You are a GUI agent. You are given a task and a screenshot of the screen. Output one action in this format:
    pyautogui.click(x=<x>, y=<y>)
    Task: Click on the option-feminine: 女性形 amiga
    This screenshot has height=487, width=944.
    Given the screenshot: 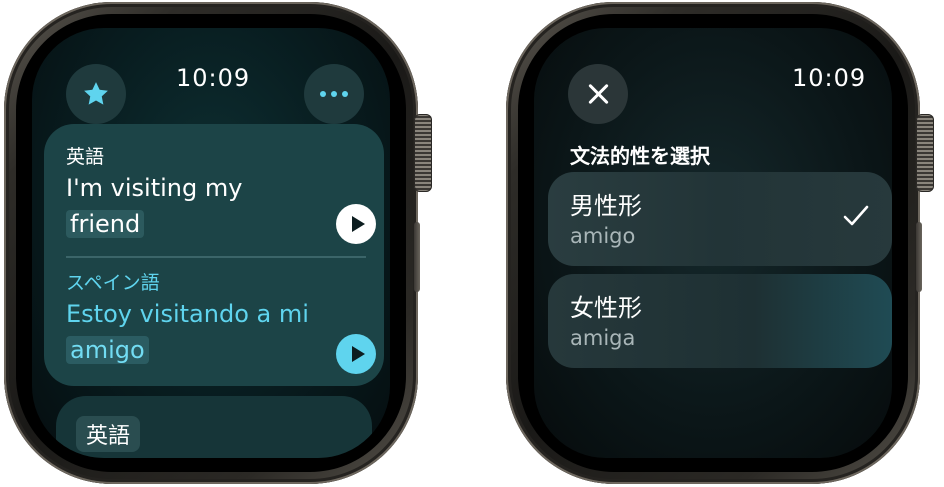 What is the action you would take?
    pyautogui.click(x=720, y=321)
    